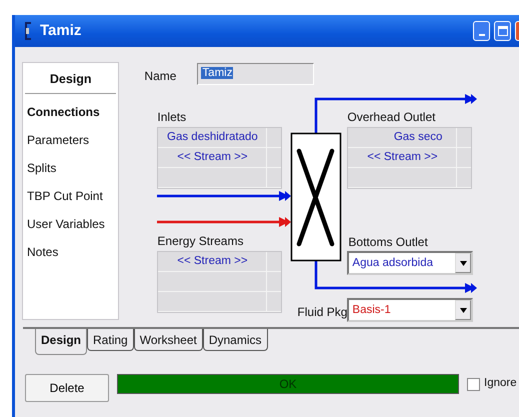 The image size is (519, 417). I want to click on nav-item: User Variables, so click(70, 224).